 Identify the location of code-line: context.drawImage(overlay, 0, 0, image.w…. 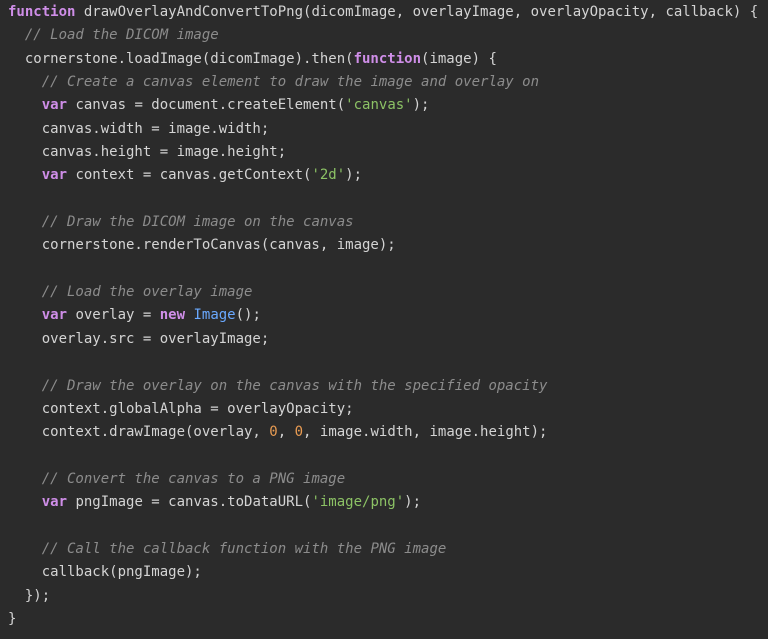
(388, 432).